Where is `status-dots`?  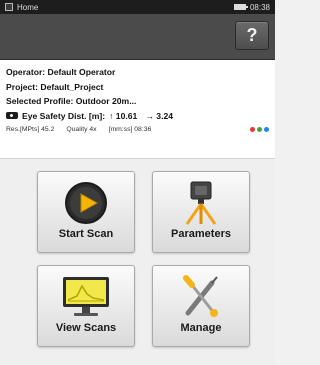 status-dots is located at coordinates (259, 129).